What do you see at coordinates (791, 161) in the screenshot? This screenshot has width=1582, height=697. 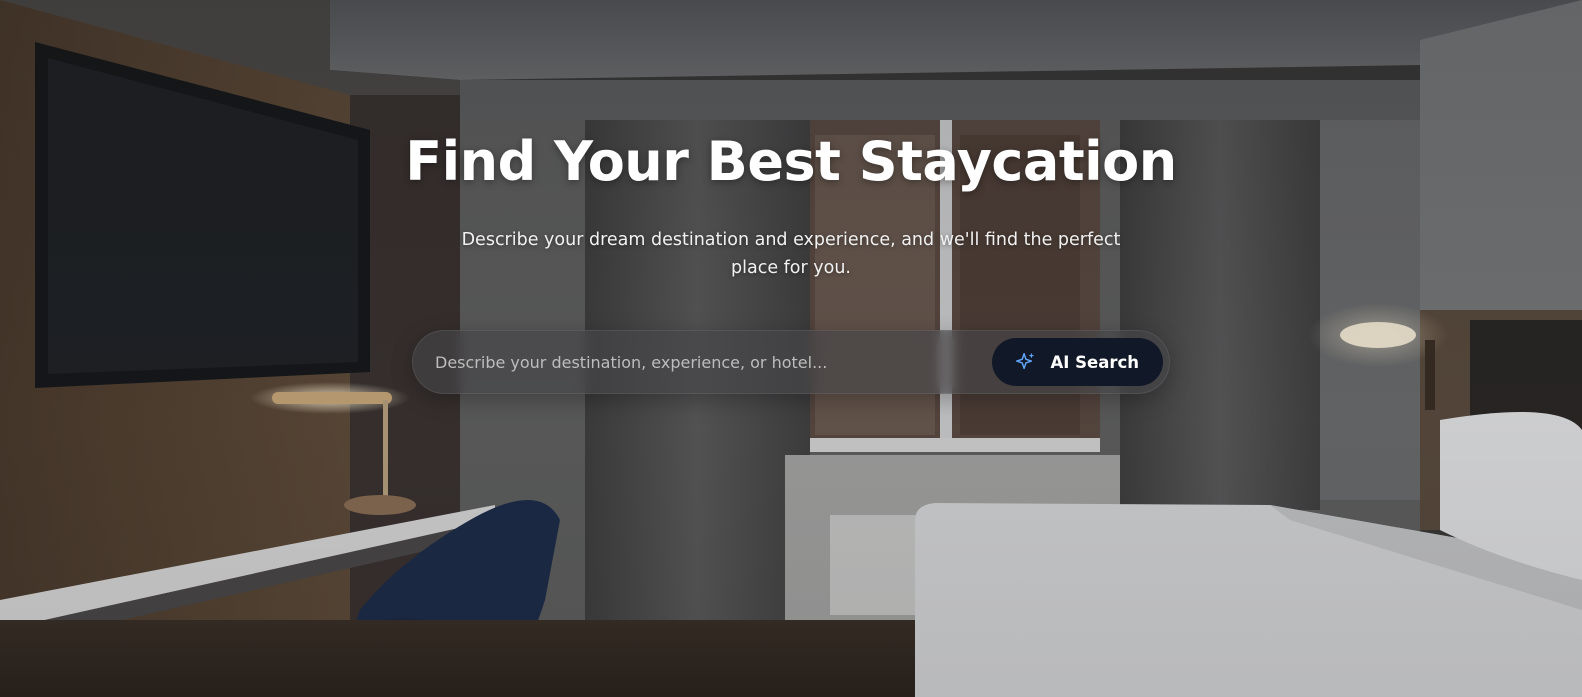 I see `page-title: Find Your Best Staycation` at bounding box center [791, 161].